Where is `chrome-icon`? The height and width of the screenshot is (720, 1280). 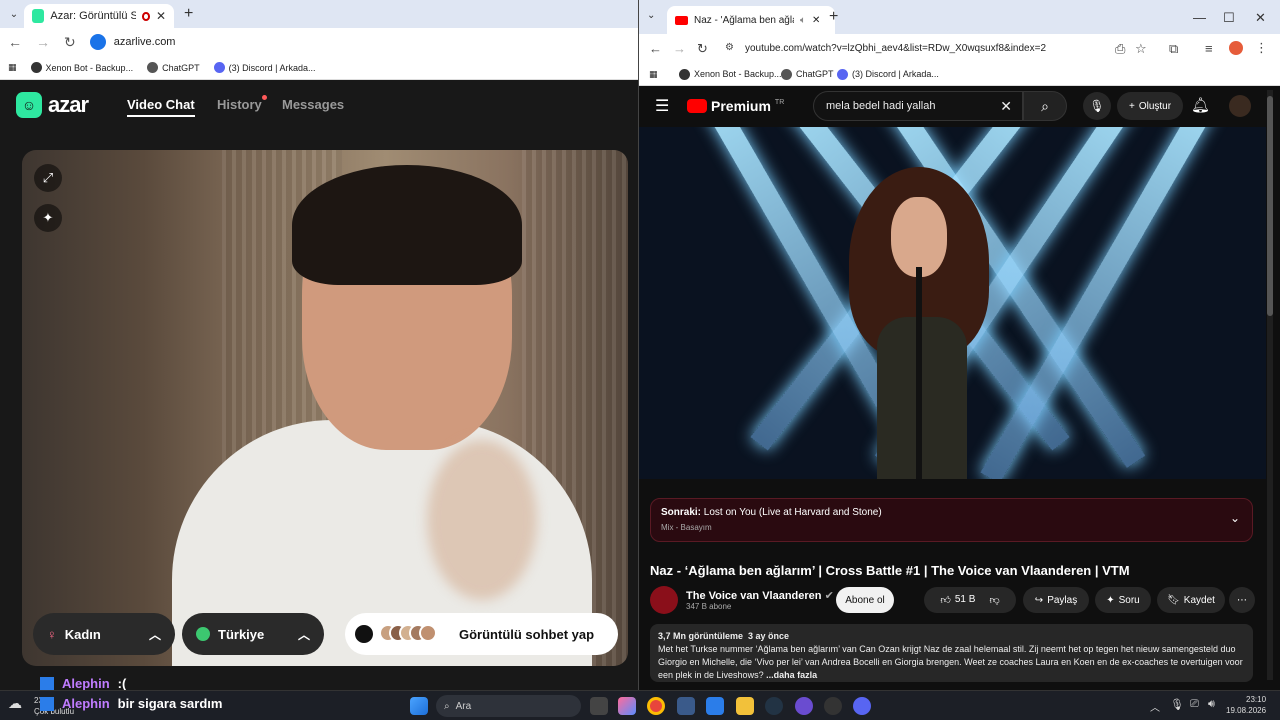 chrome-icon is located at coordinates (656, 706).